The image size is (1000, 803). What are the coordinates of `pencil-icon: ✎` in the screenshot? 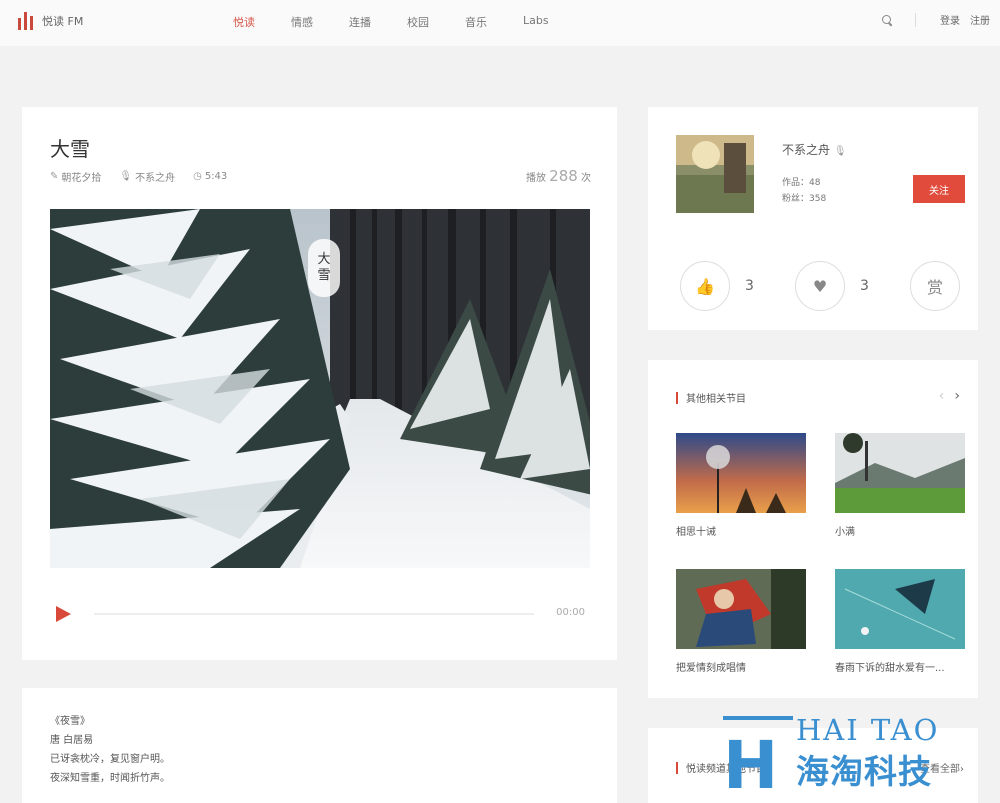 It's located at (54, 176).